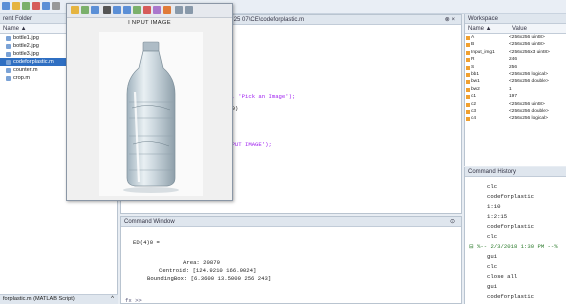 This screenshot has width=566, height=304. Describe the element at coordinates (497, 216) in the screenshot. I see `history-entry: 1:2:15` at that location.